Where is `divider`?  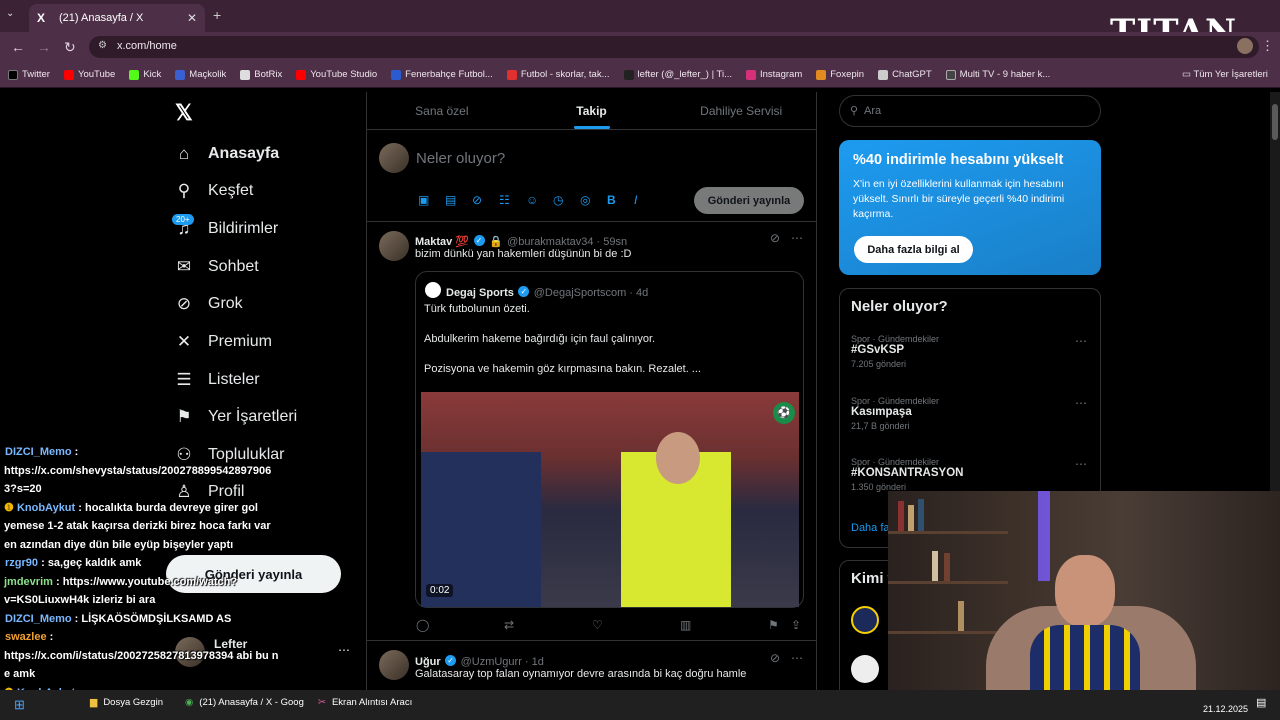
divider is located at coordinates (591, 221).